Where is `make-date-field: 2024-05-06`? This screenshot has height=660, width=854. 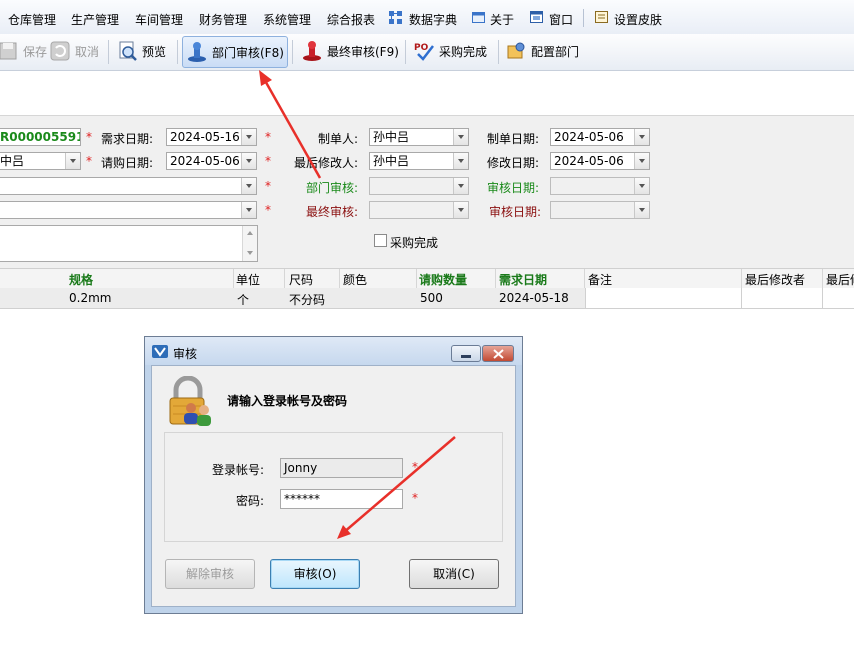
make-date-field: 2024-05-06 is located at coordinates (600, 137).